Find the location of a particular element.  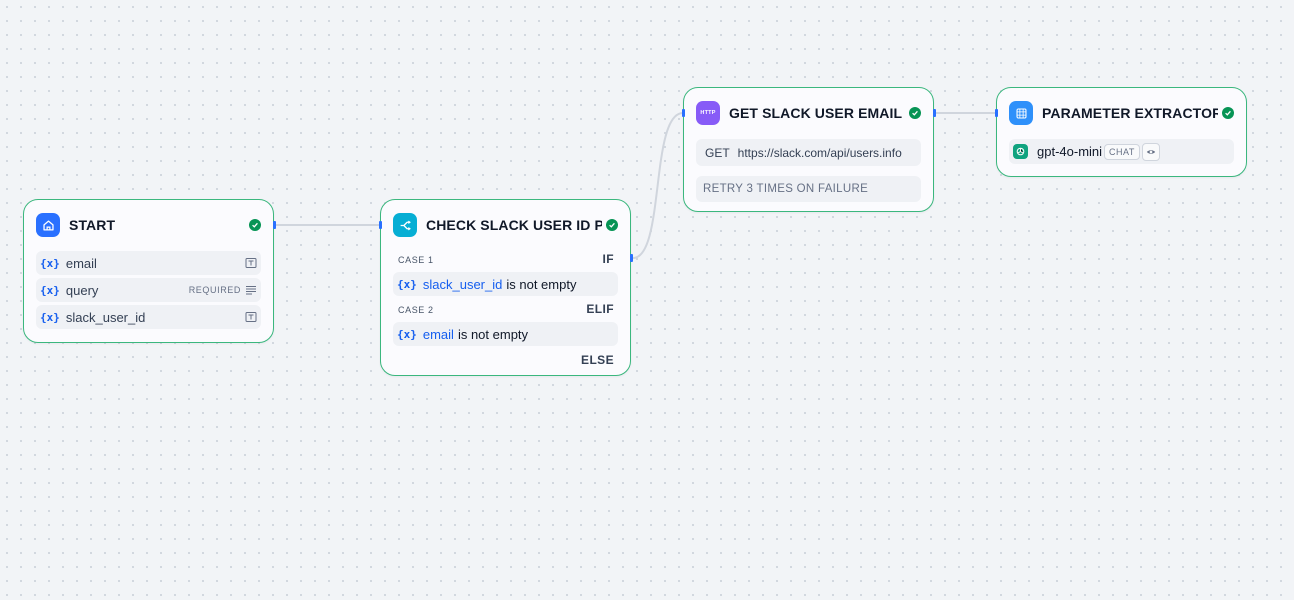

paragraph-icon is located at coordinates (251, 290).